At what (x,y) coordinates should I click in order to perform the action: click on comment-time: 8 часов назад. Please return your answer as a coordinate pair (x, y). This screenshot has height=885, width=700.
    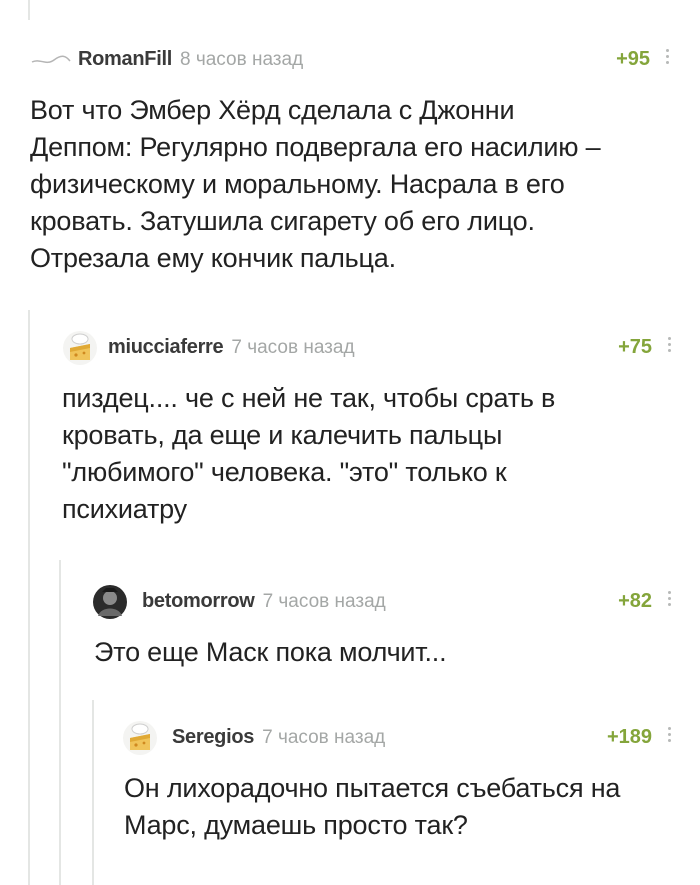
    Looking at the image, I should click on (241, 59).